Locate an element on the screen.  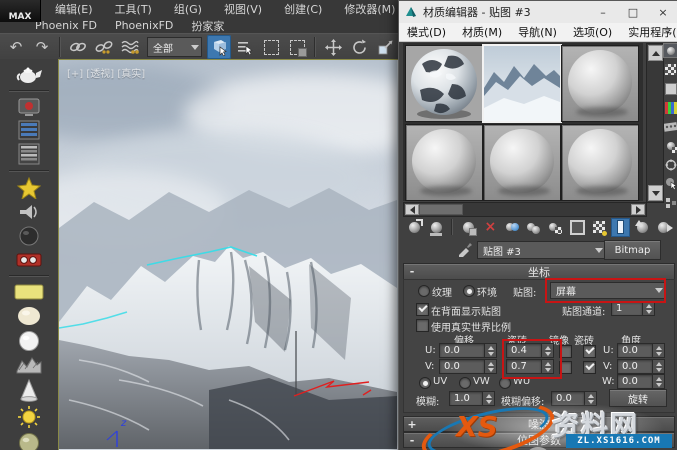
sun-light-icon is located at coordinates (29, 417).